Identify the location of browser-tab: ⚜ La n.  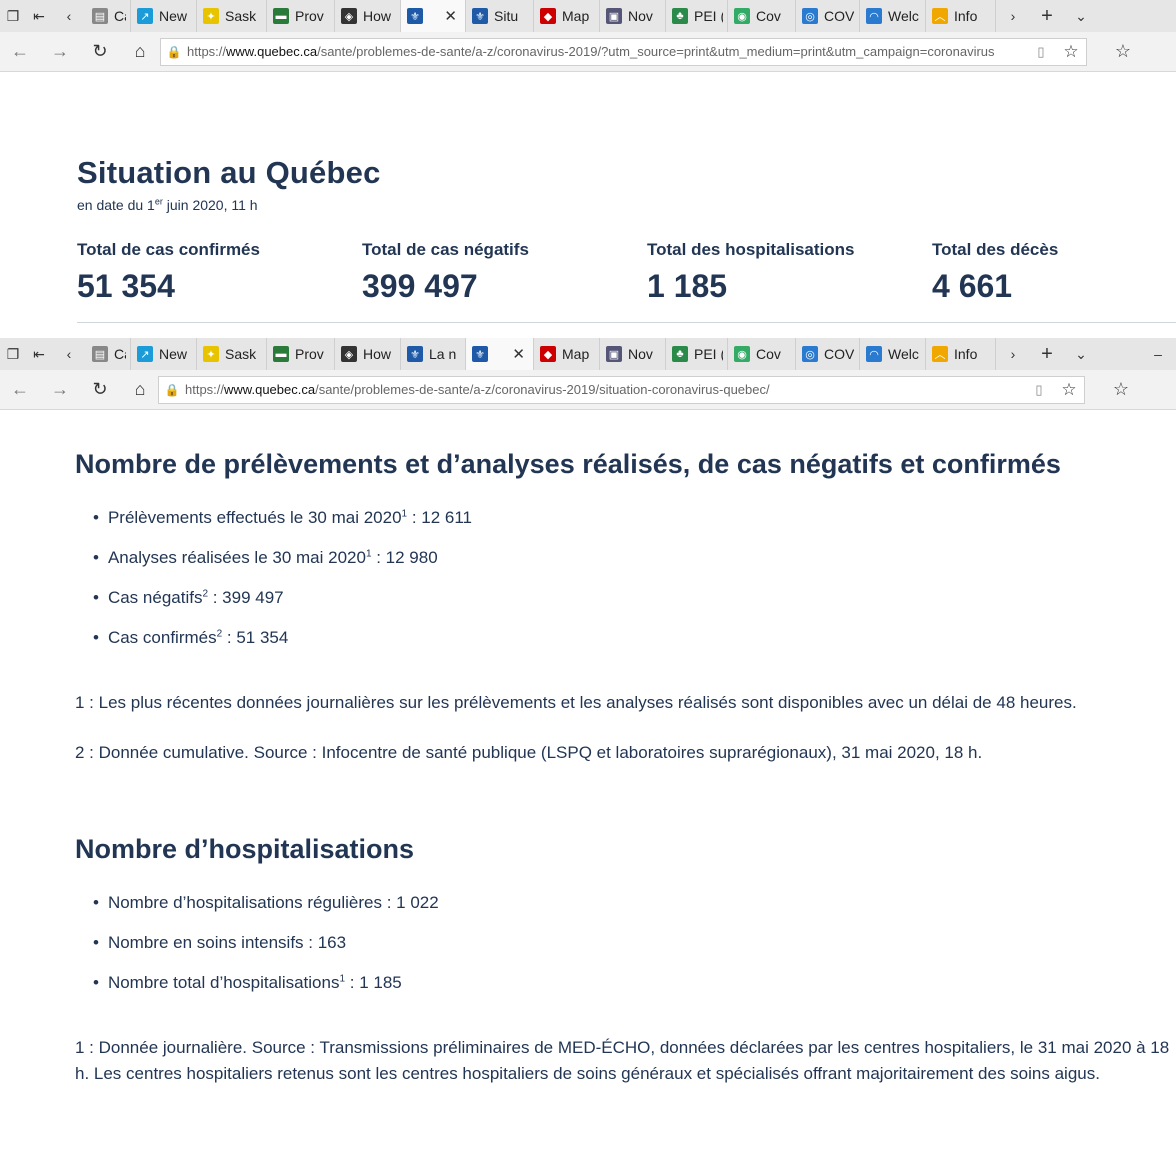
(433, 354).